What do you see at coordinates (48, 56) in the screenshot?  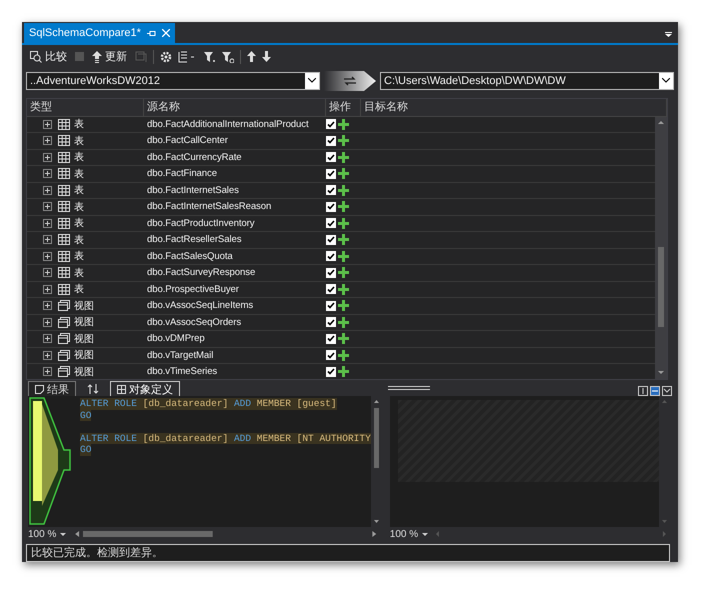 I see `compare-button: 比较` at bounding box center [48, 56].